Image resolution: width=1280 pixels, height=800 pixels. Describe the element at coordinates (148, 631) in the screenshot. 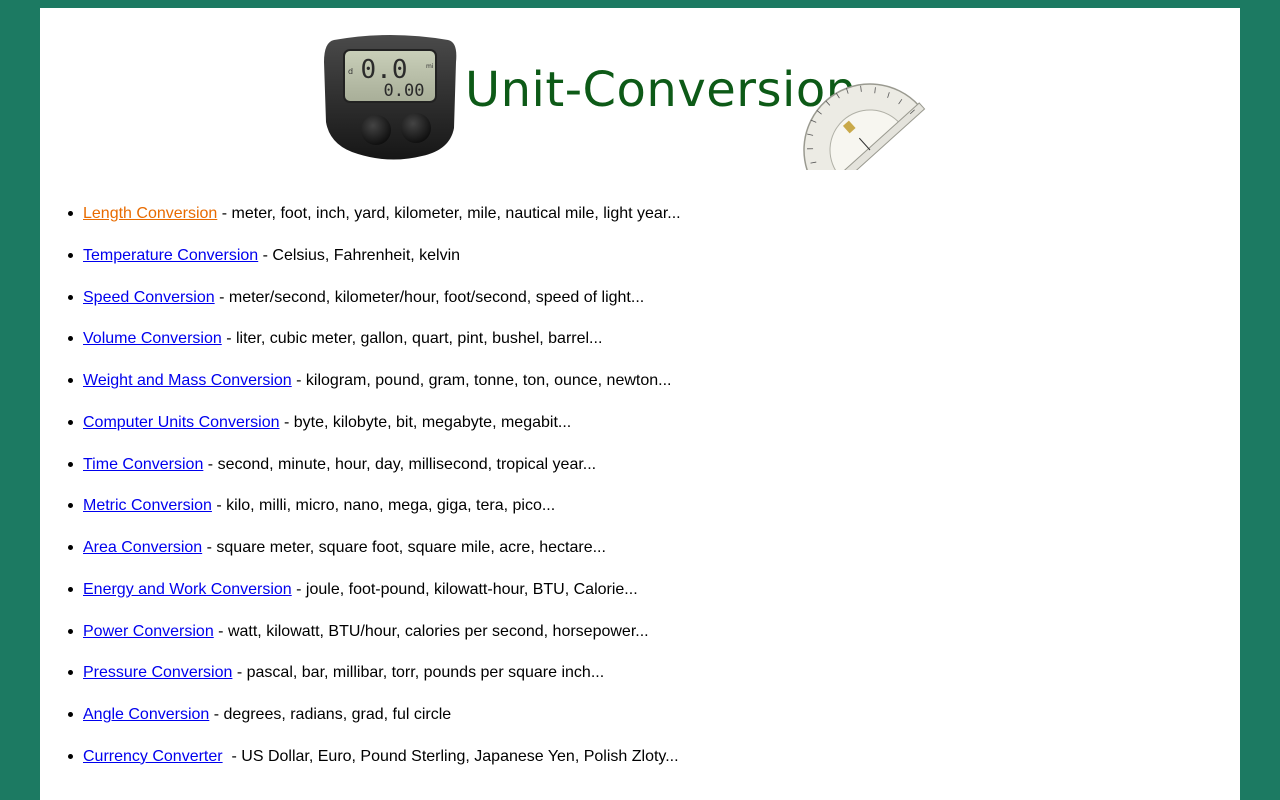

I see `conversion-link: Power Conversion` at that location.